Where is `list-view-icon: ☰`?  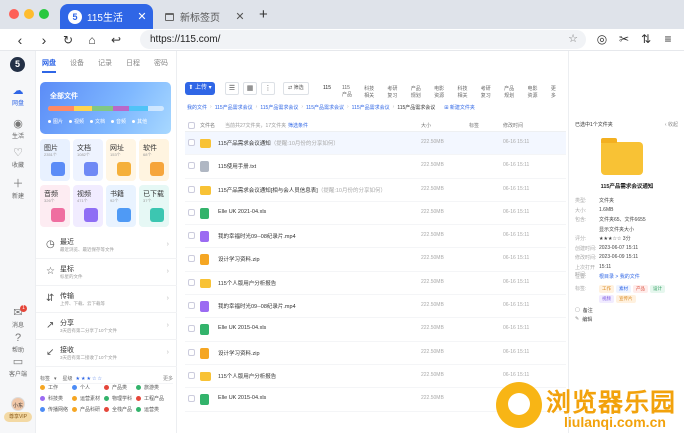 list-view-icon: ☰ is located at coordinates (232, 88).